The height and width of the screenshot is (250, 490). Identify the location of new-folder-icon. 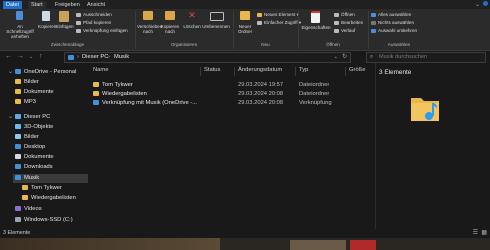
(245, 15).